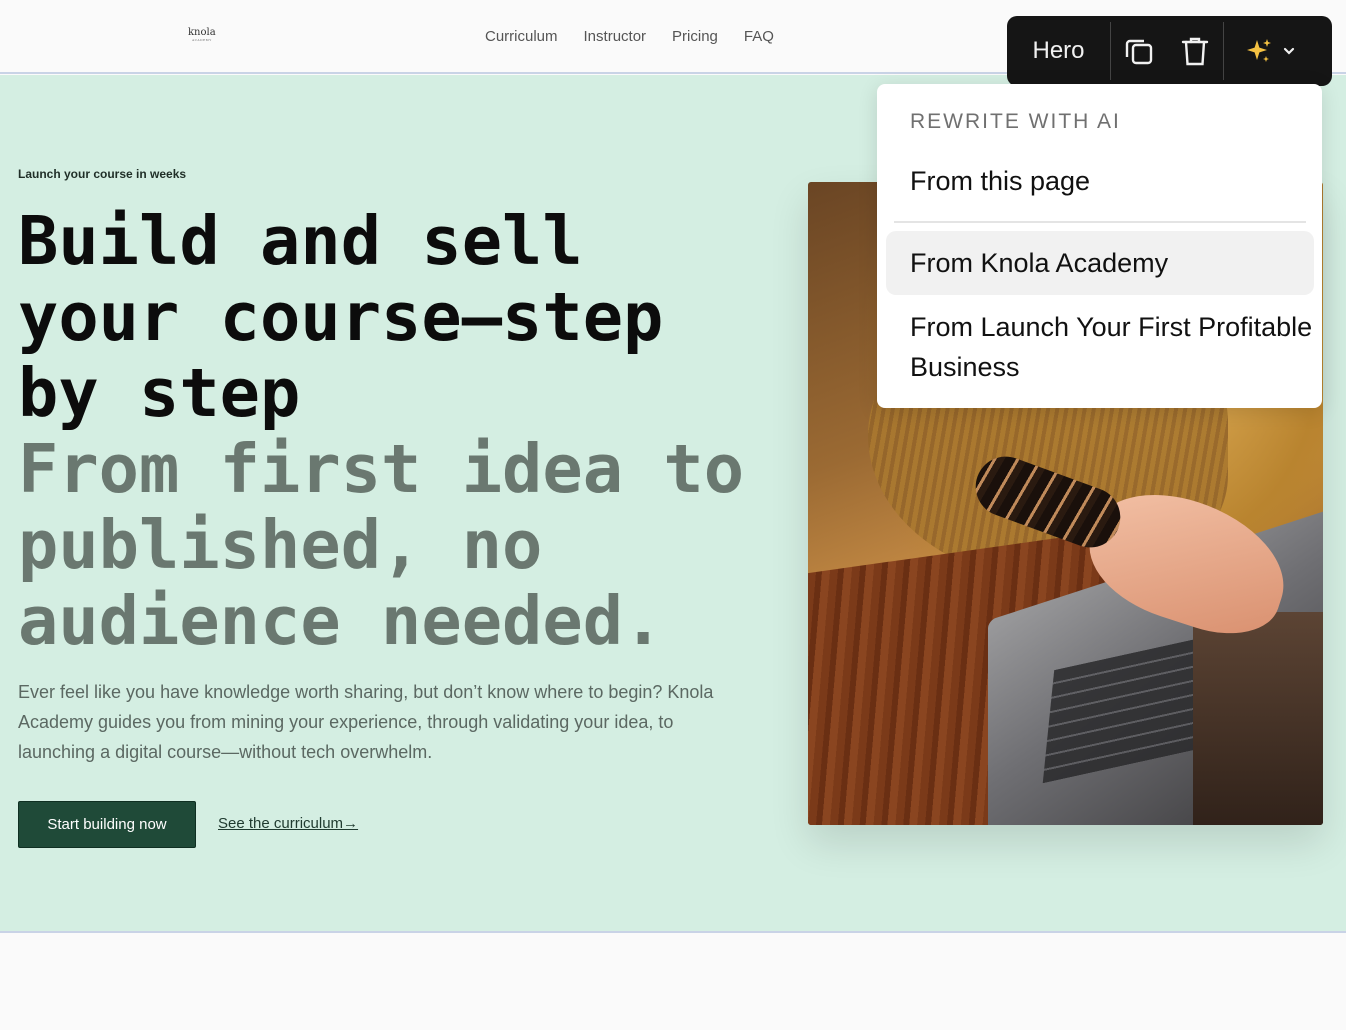 This screenshot has width=1346, height=1030. I want to click on image-laptop-lid, so click(1258, 718).